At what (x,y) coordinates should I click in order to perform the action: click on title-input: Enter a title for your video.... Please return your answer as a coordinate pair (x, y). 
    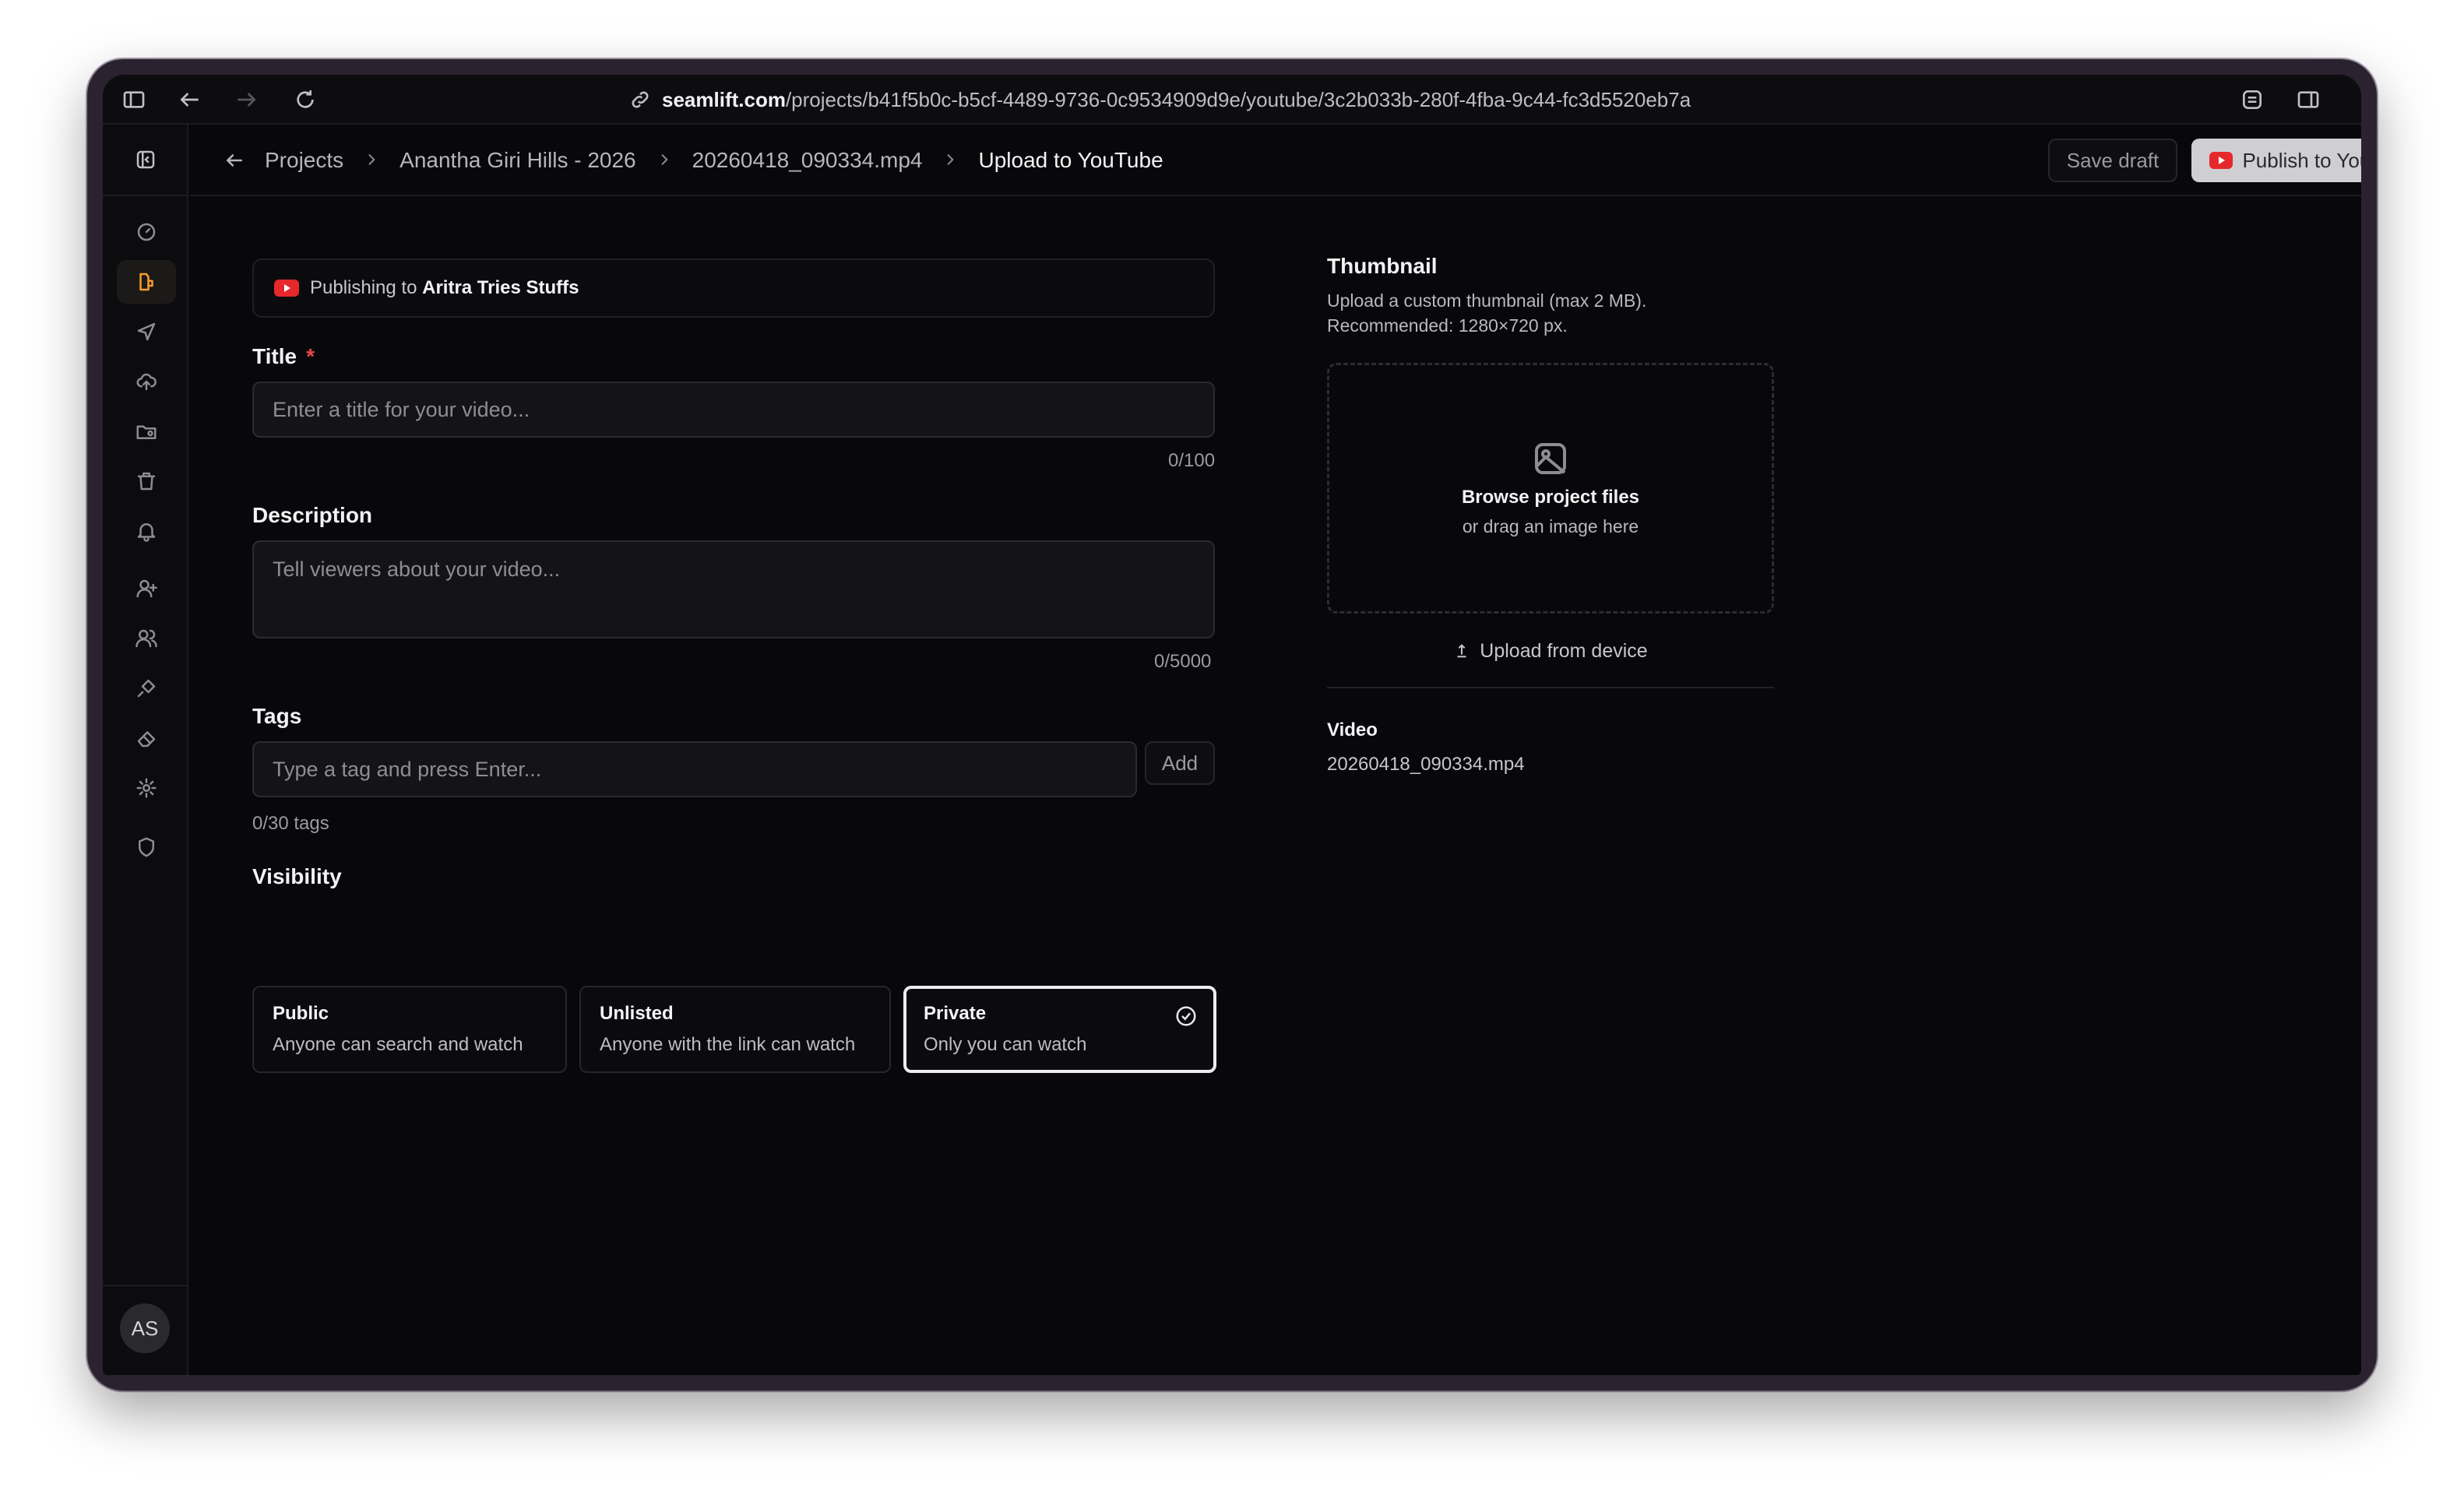
    Looking at the image, I should click on (733, 410).